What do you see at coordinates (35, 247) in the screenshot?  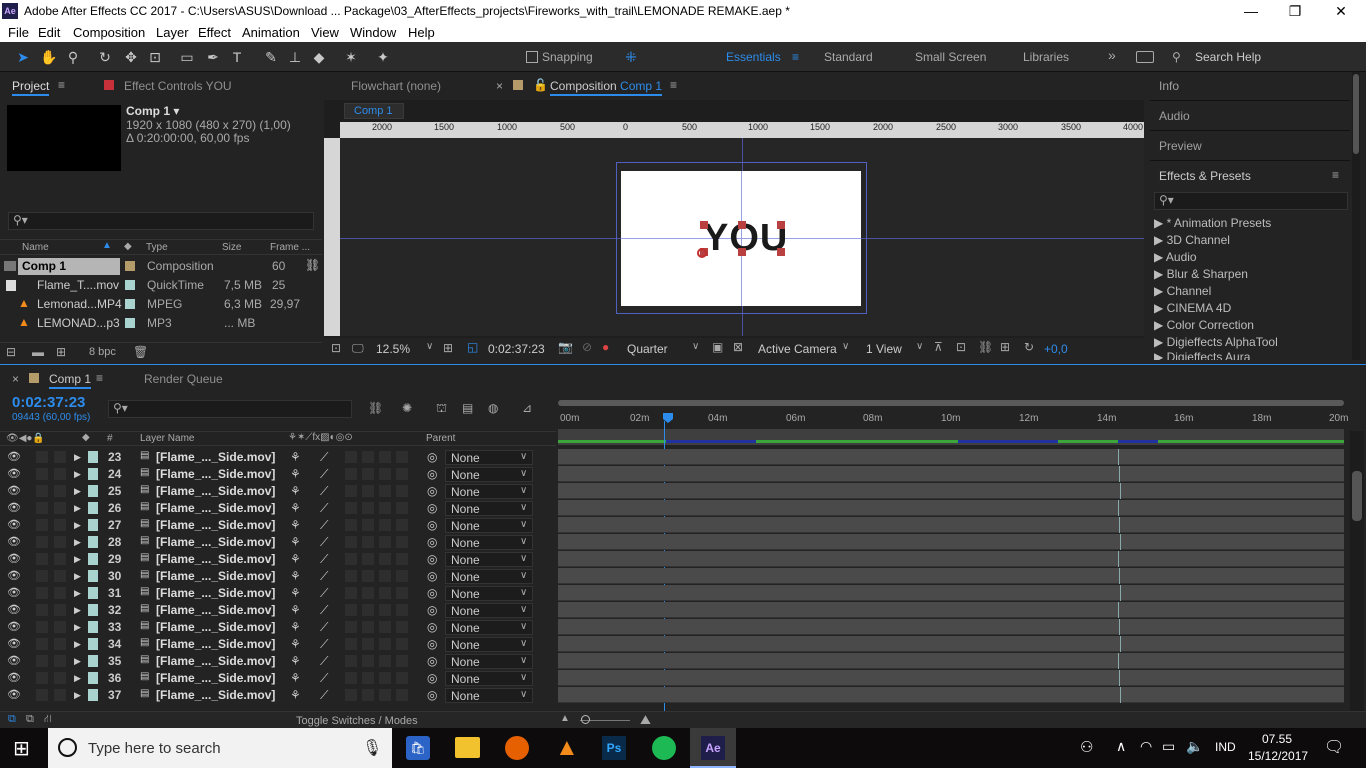 I see `col-name: Name` at bounding box center [35, 247].